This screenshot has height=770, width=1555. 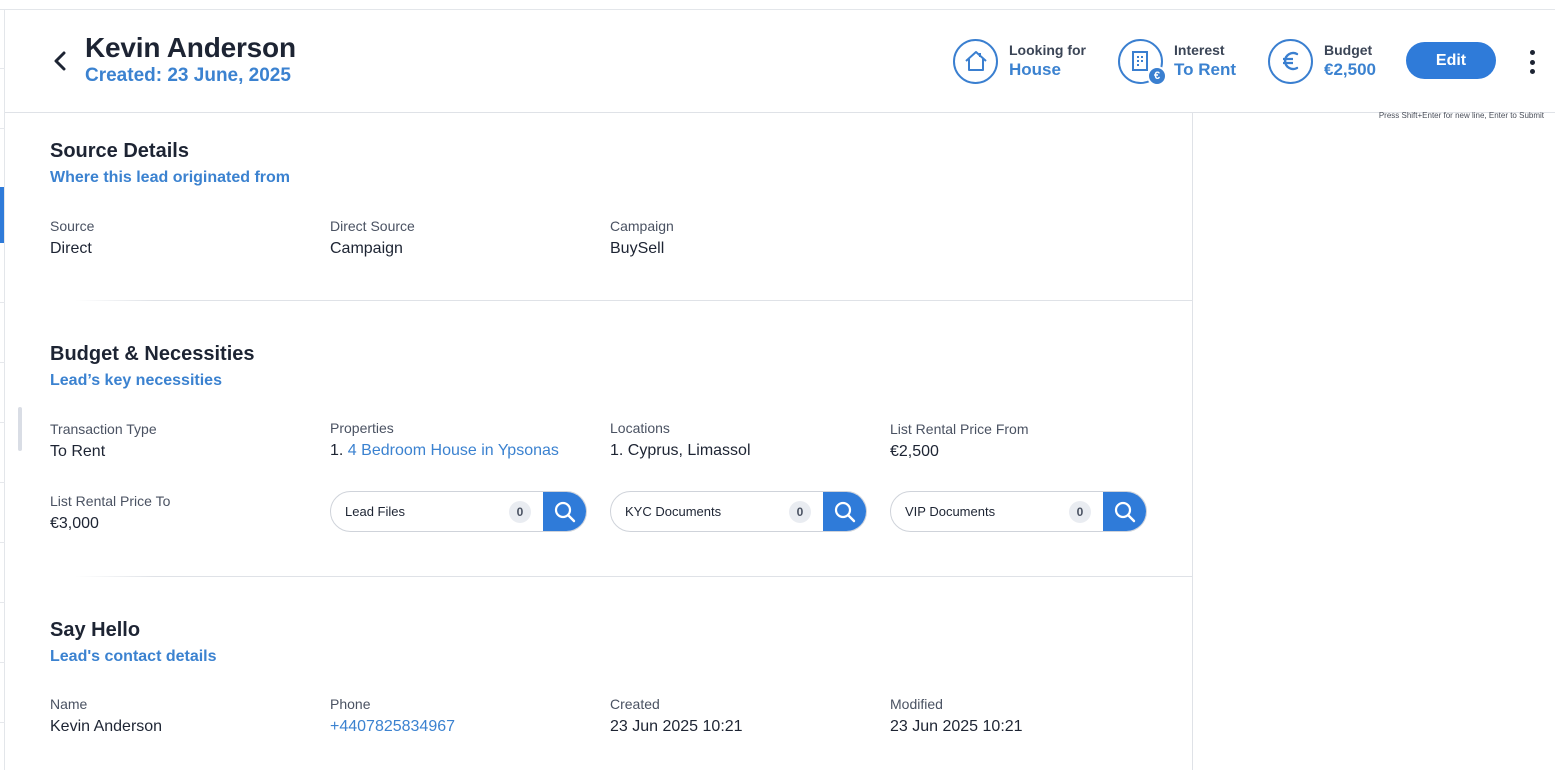 What do you see at coordinates (959, 441) in the screenshot?
I see `price-from-field: List Rental Price From €2,500` at bounding box center [959, 441].